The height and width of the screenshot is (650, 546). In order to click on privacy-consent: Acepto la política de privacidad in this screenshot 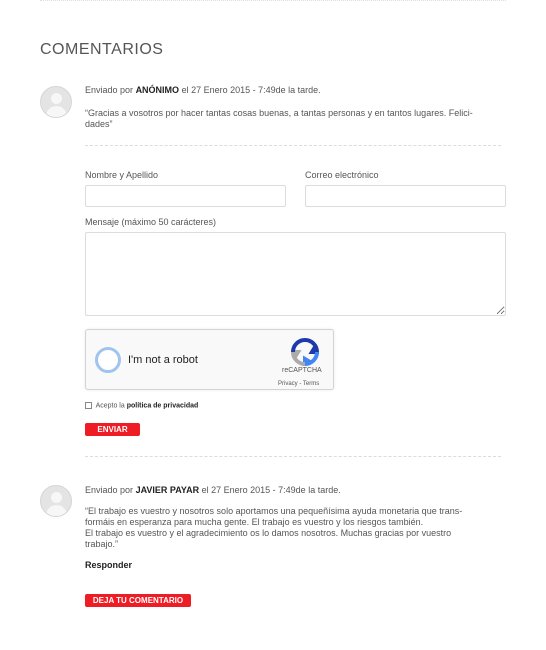, I will do `click(141, 405)`.